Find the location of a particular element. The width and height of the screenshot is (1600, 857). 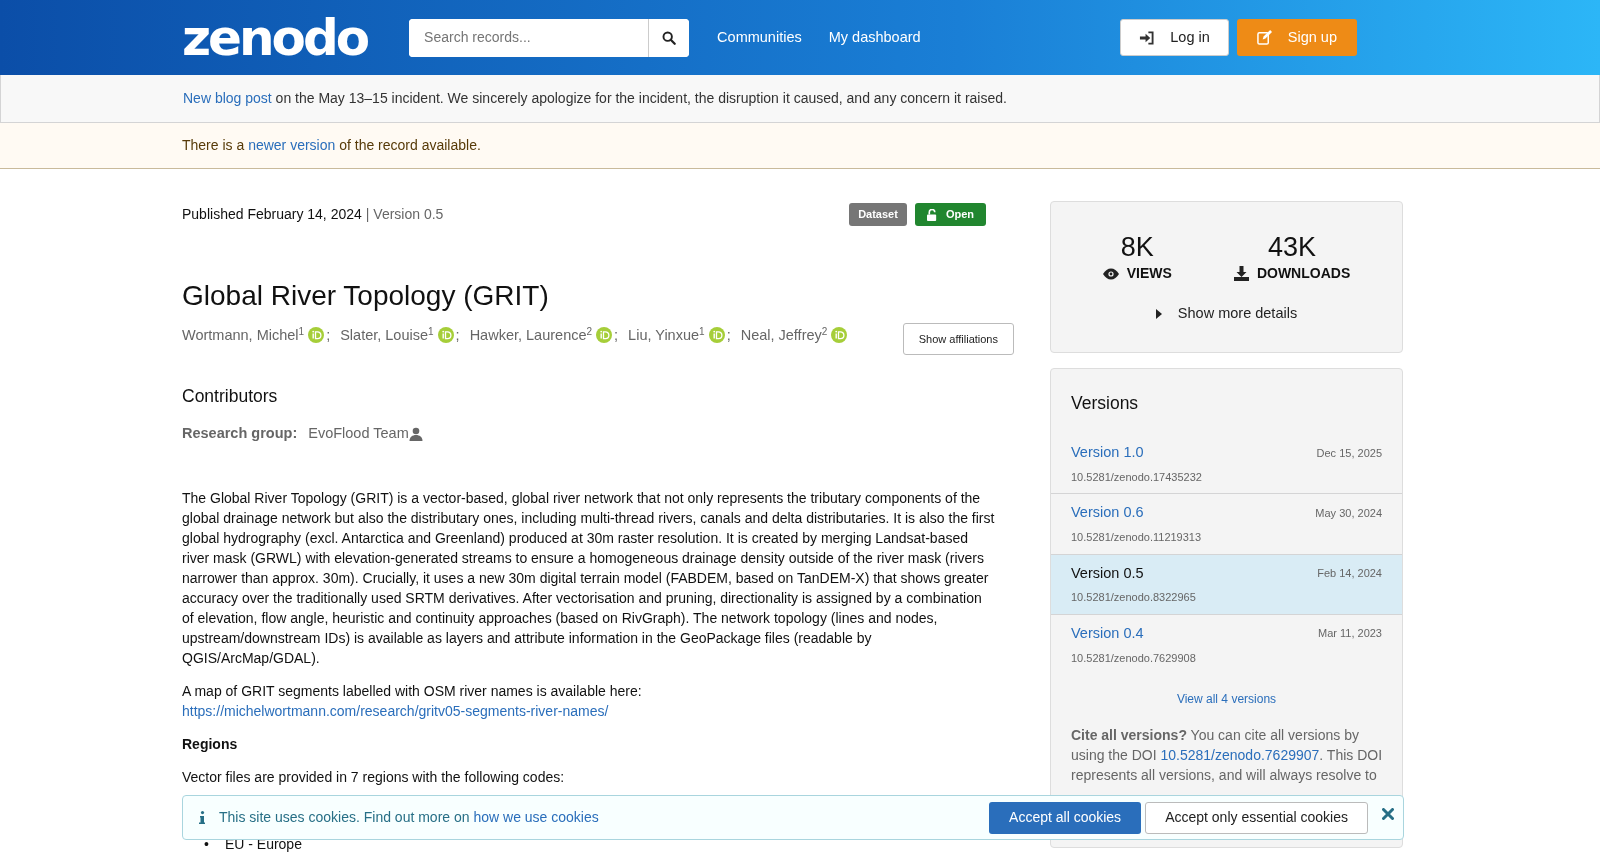

version-doi: 10.5281/zenodo.7629908 is located at coordinates (1134, 658).